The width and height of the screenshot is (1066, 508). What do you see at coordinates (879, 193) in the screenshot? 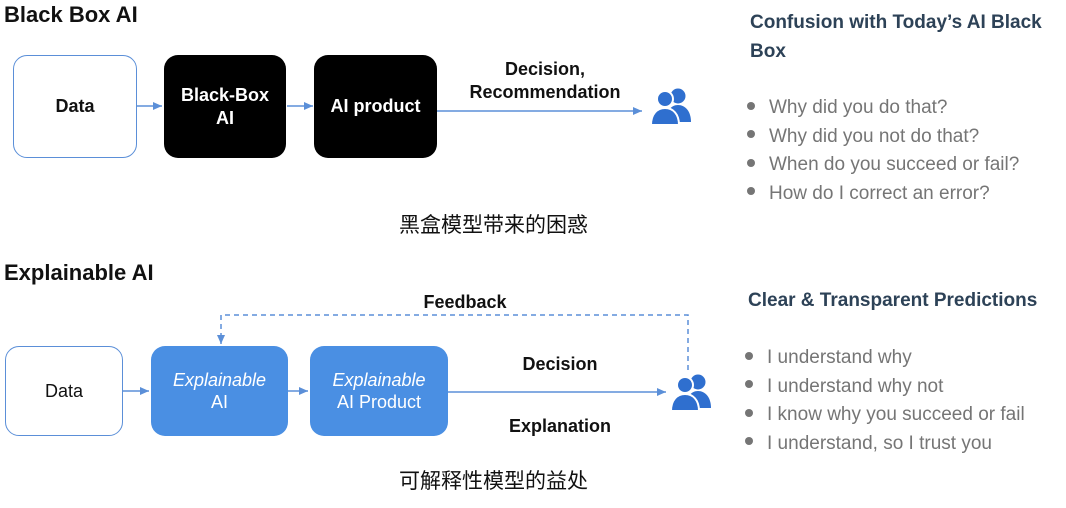
I see `list-item-text: How do I correct an error?` at bounding box center [879, 193].